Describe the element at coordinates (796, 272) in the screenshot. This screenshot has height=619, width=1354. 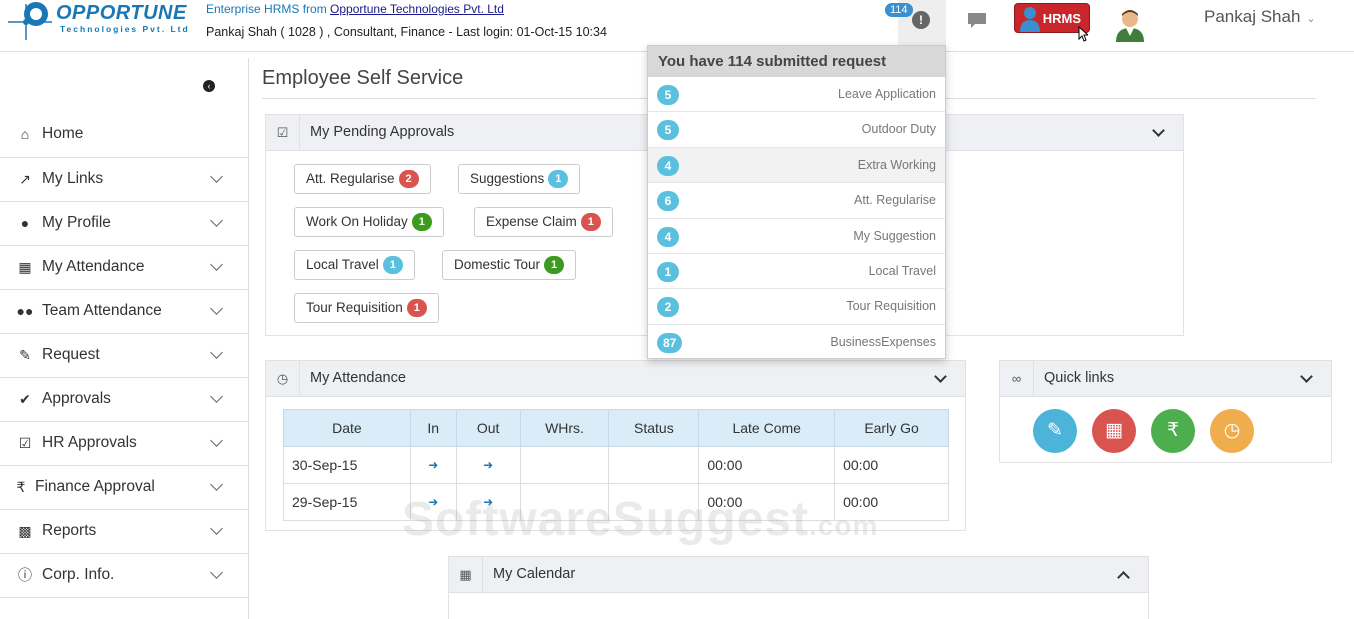
I see `dropdown-item-local-travel: 1 Local Travel` at that location.